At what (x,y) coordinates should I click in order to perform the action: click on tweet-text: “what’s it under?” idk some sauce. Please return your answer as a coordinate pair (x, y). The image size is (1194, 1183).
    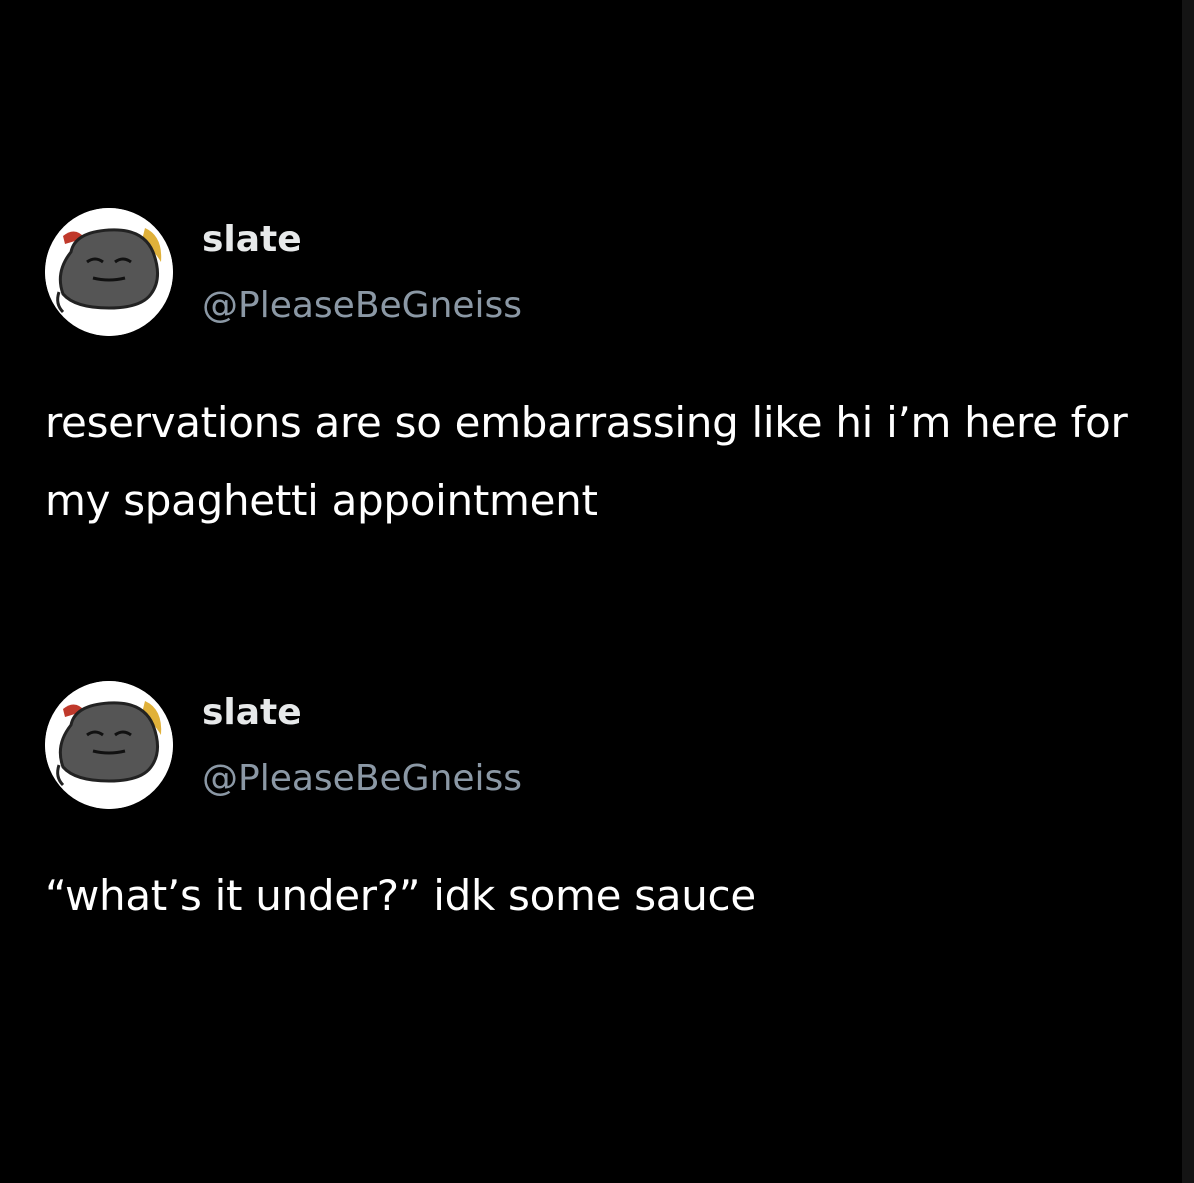
    Looking at the image, I should click on (400, 895).